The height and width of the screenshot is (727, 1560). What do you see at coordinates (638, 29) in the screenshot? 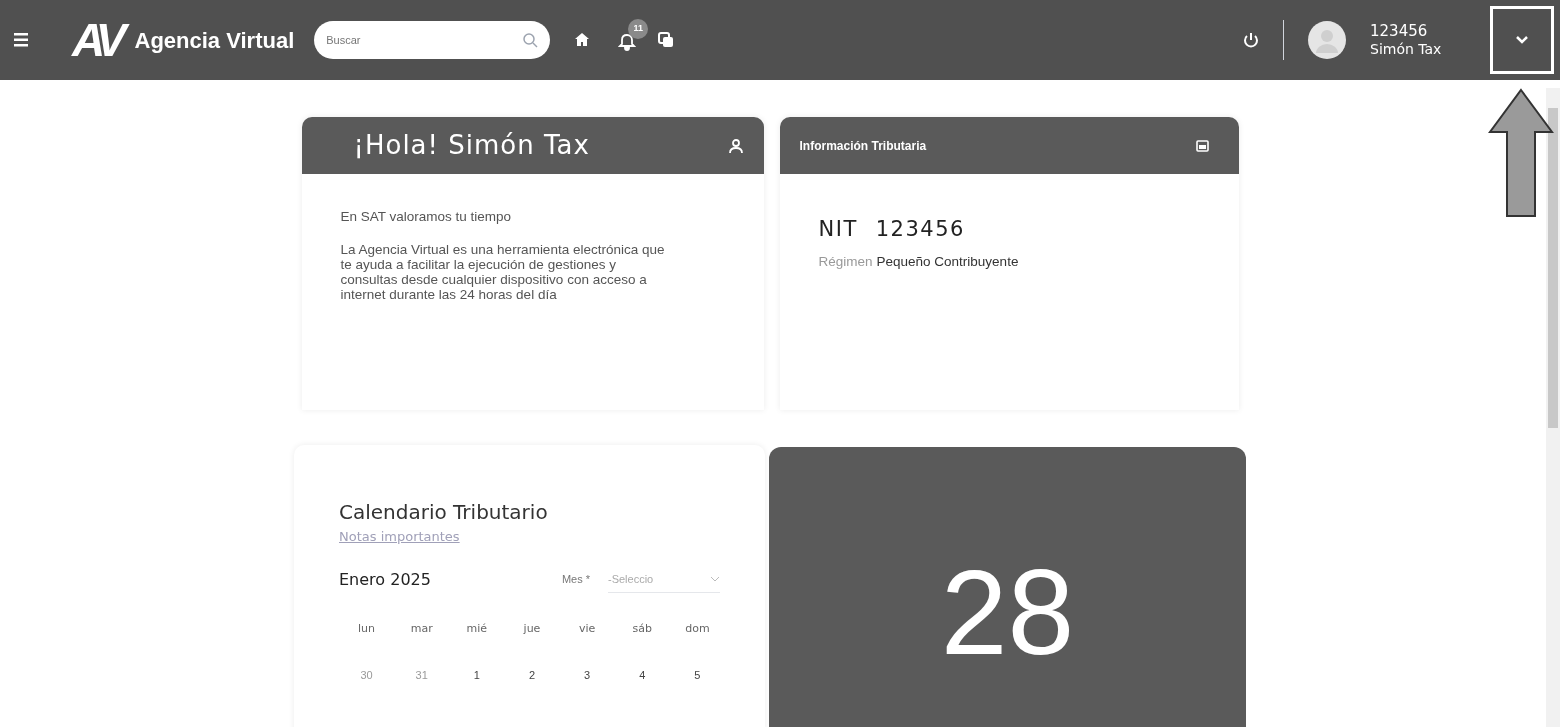
I see `notification-badge: 11` at bounding box center [638, 29].